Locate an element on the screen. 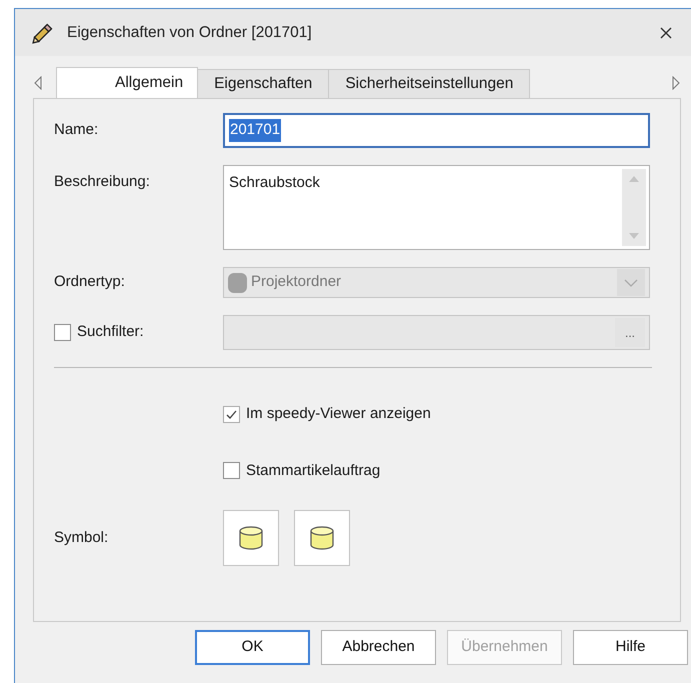 This screenshot has height=683, width=691. check-icon is located at coordinates (231, 414).